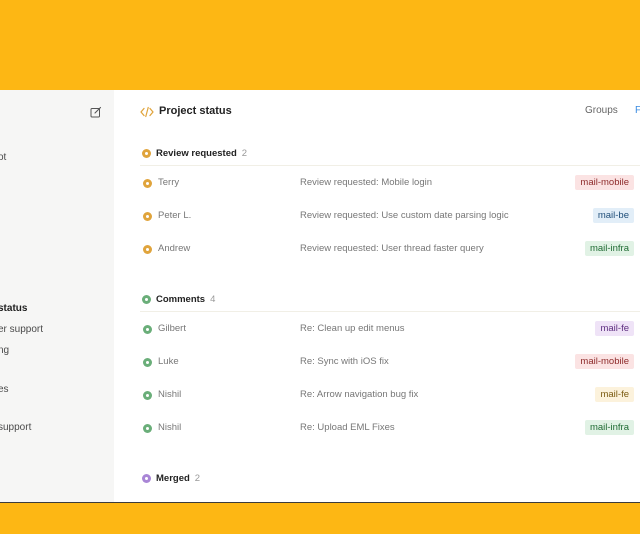 The image size is (640, 534). I want to click on author-name: Peter L., so click(175, 215).